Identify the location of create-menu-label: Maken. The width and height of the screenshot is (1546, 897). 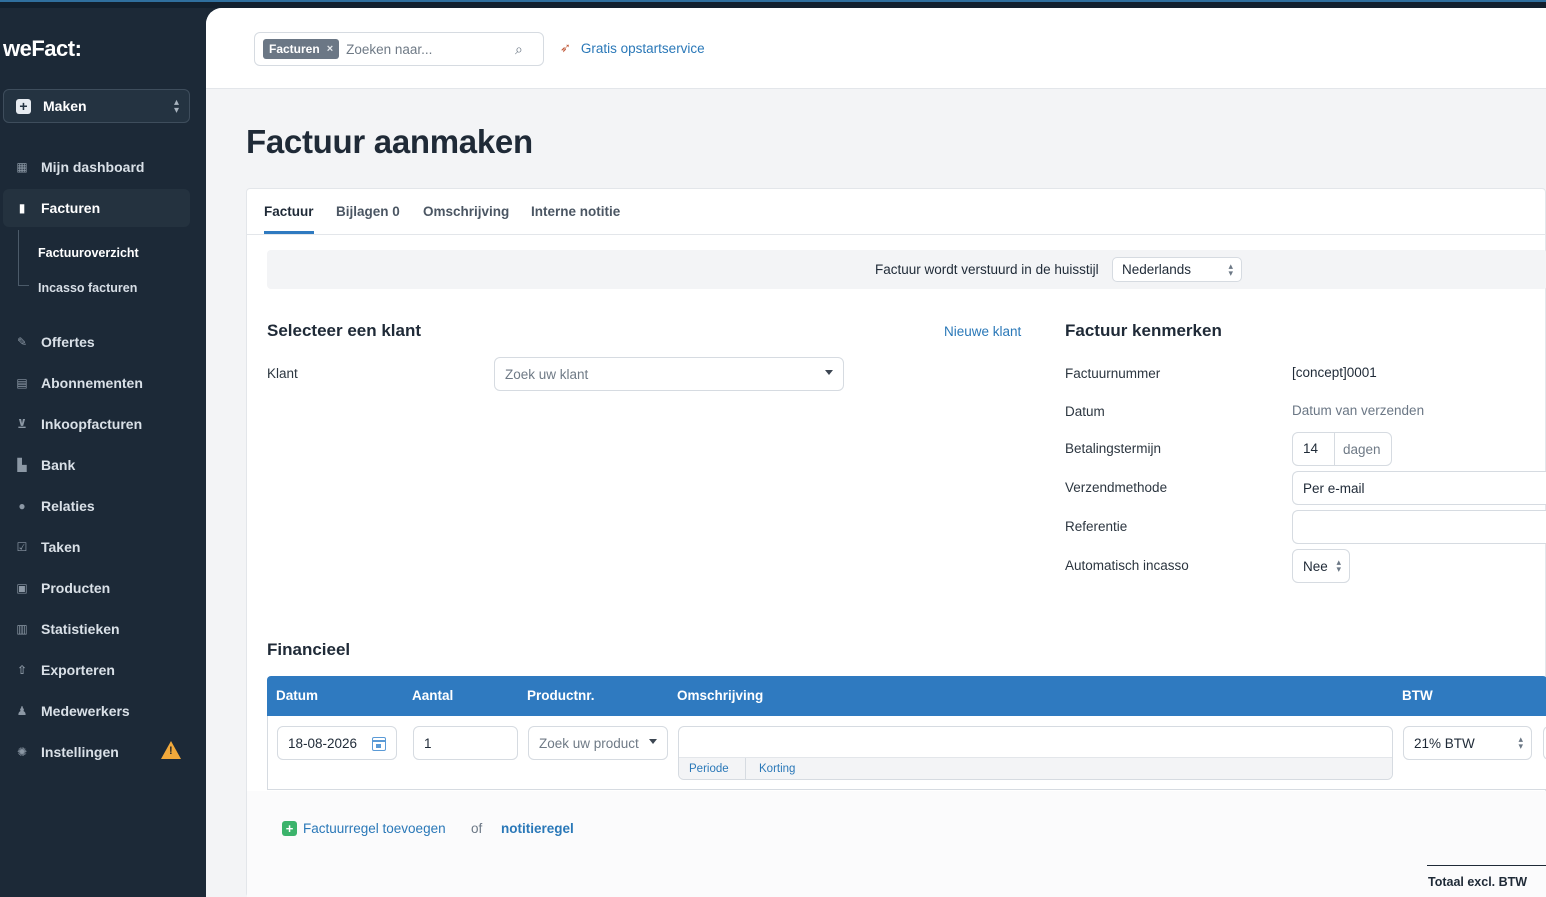
(65, 106).